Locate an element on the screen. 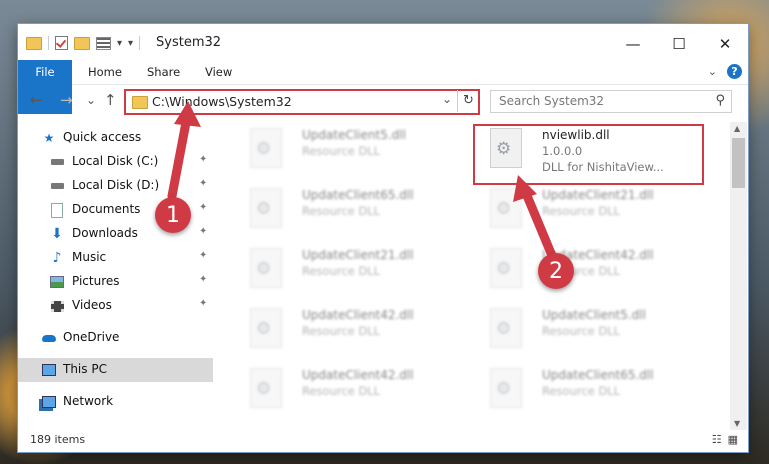 The width and height of the screenshot is (769, 464). arrow-1-head is located at coordinates (187, 114).